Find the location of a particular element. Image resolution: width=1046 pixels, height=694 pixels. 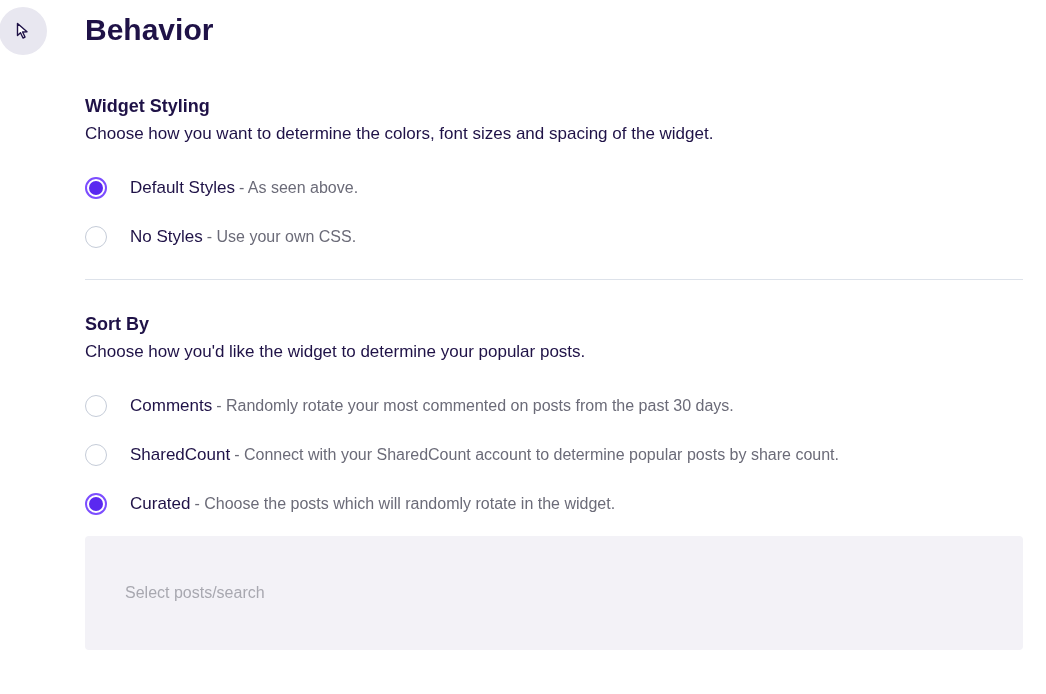

option-description: - Connect with your SharedCount account to determine popular posts by share count. is located at coordinates (536, 454).